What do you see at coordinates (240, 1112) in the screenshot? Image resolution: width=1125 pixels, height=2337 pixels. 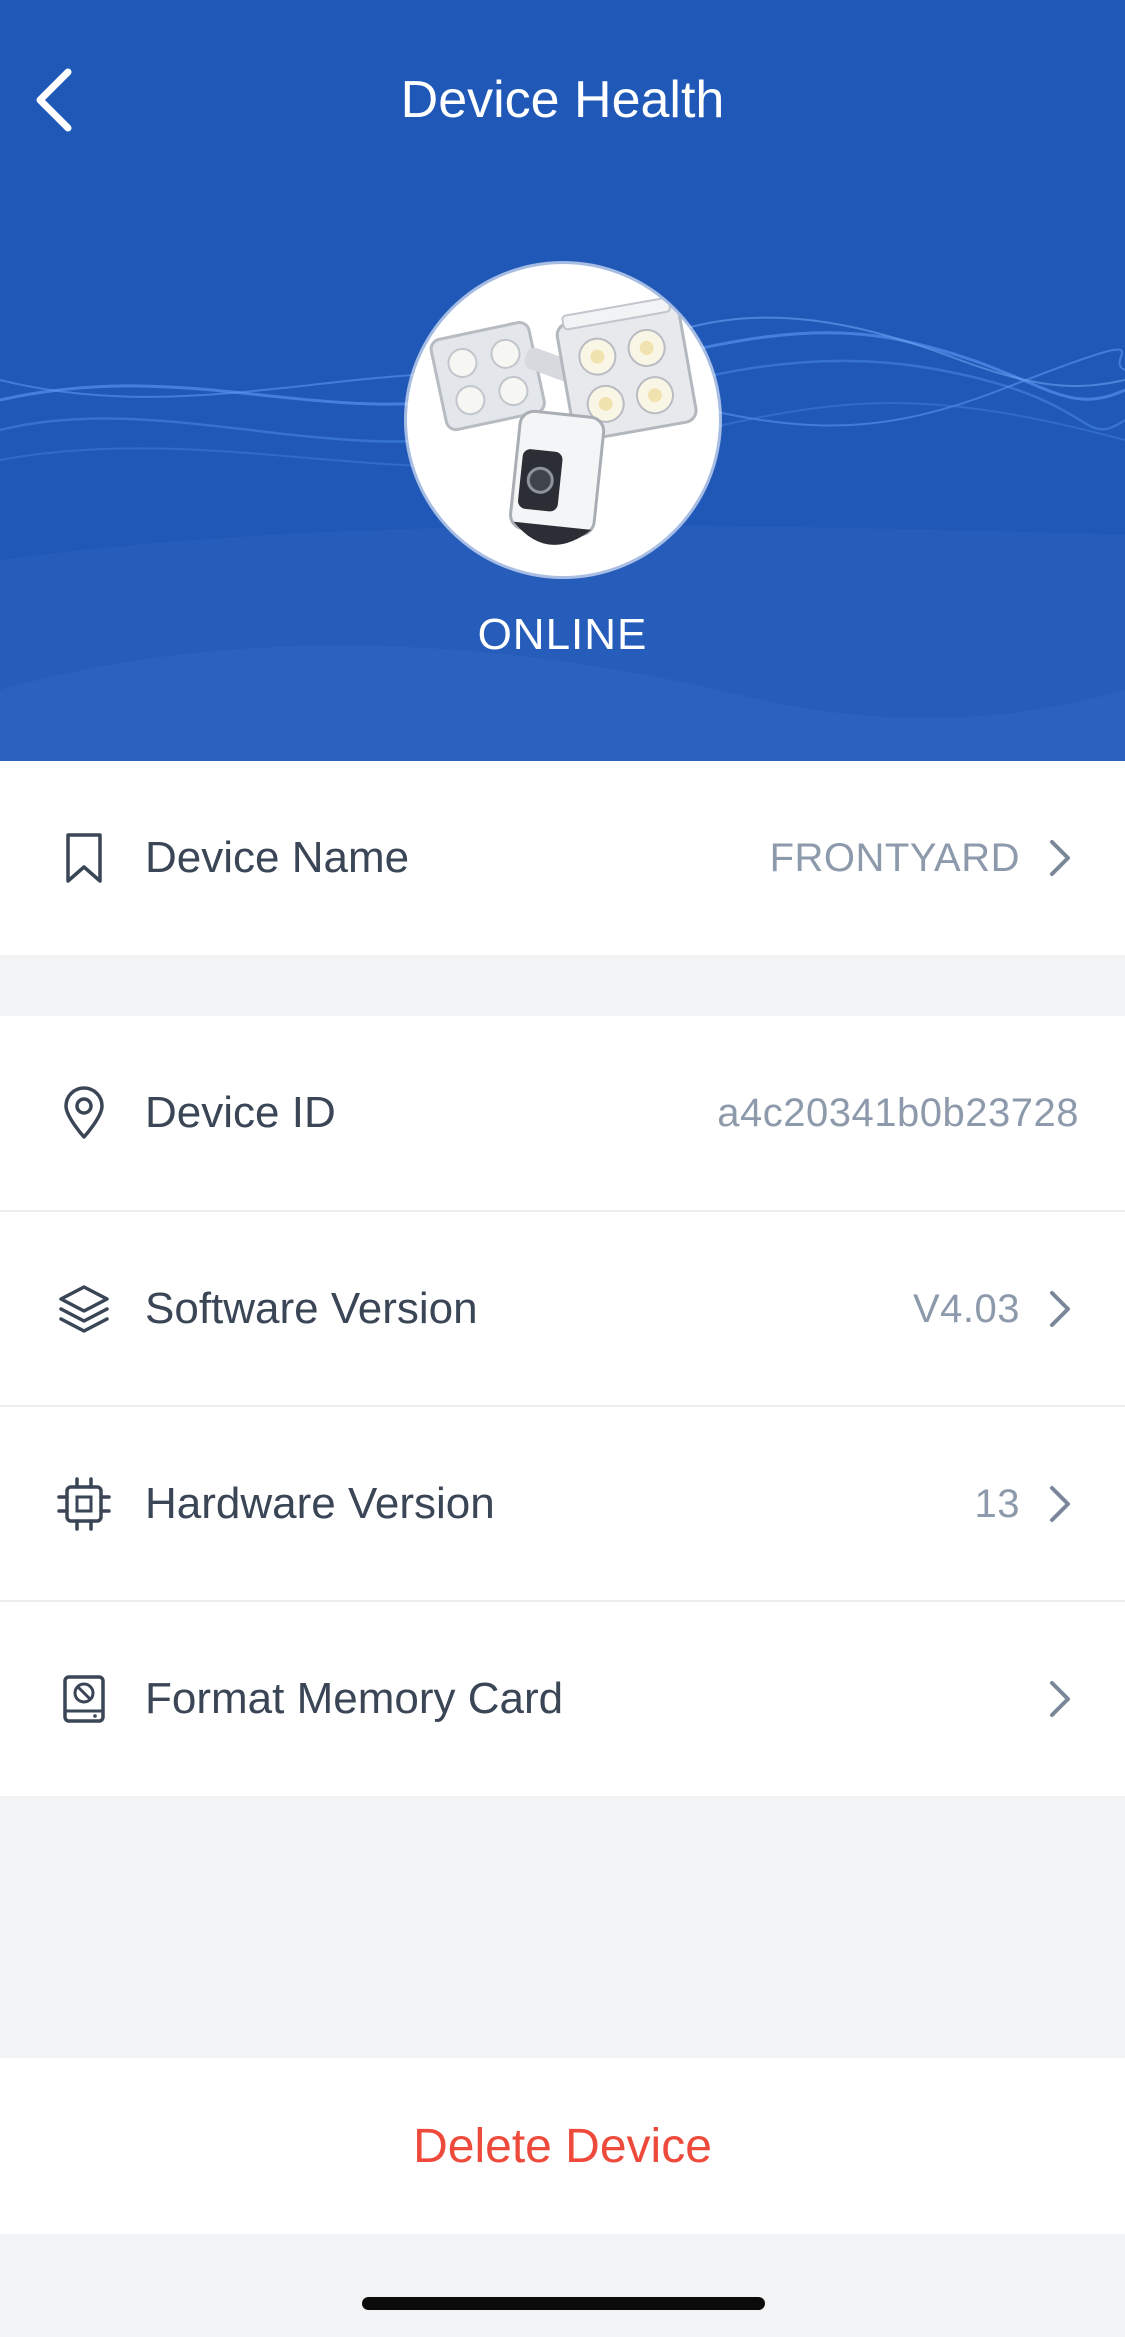 I see `device-id-label: Device ID` at bounding box center [240, 1112].